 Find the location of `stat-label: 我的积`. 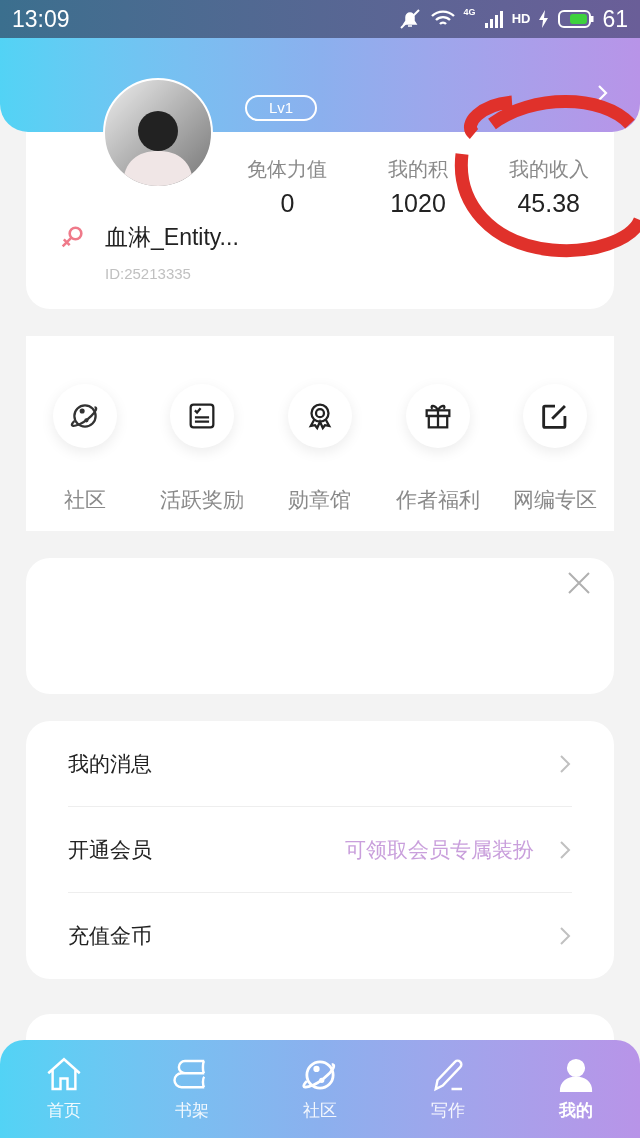

stat-label: 我的积 is located at coordinates (418, 169).